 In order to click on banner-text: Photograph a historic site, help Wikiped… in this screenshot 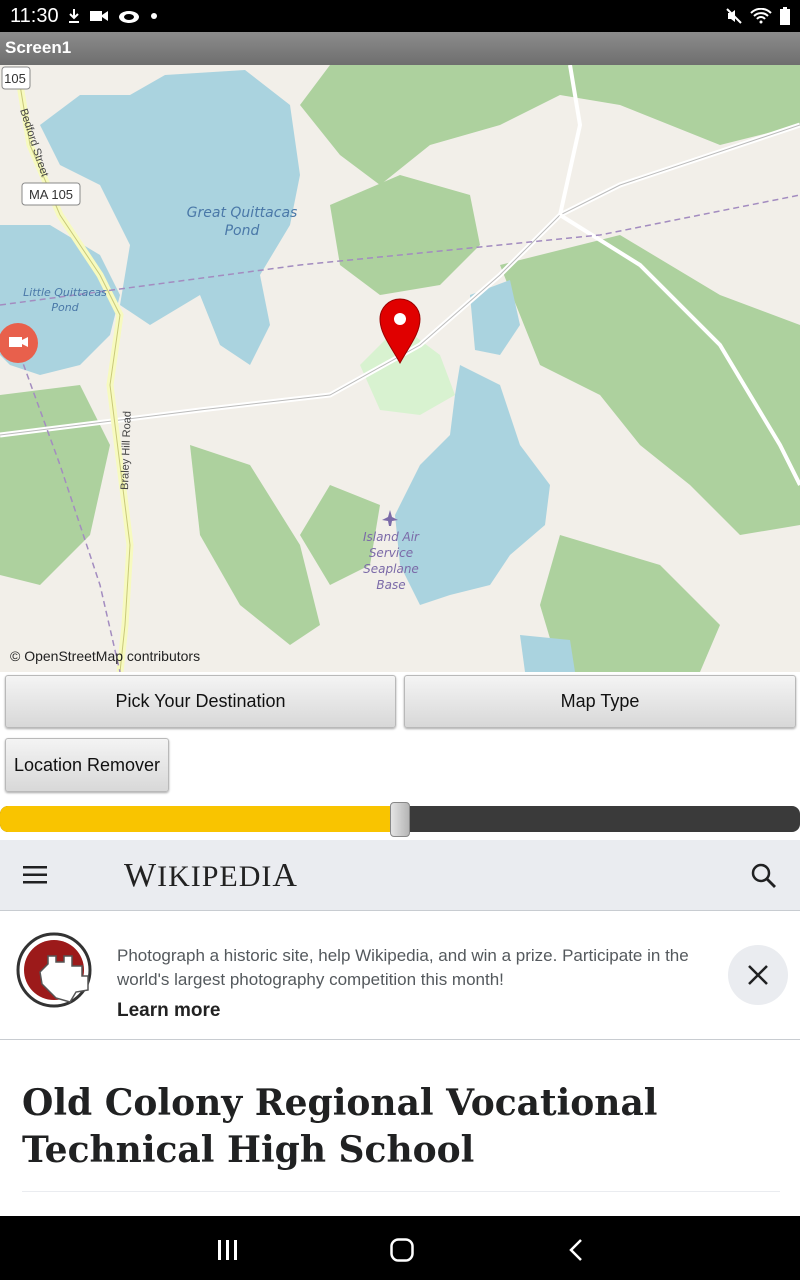, I will do `click(403, 967)`.